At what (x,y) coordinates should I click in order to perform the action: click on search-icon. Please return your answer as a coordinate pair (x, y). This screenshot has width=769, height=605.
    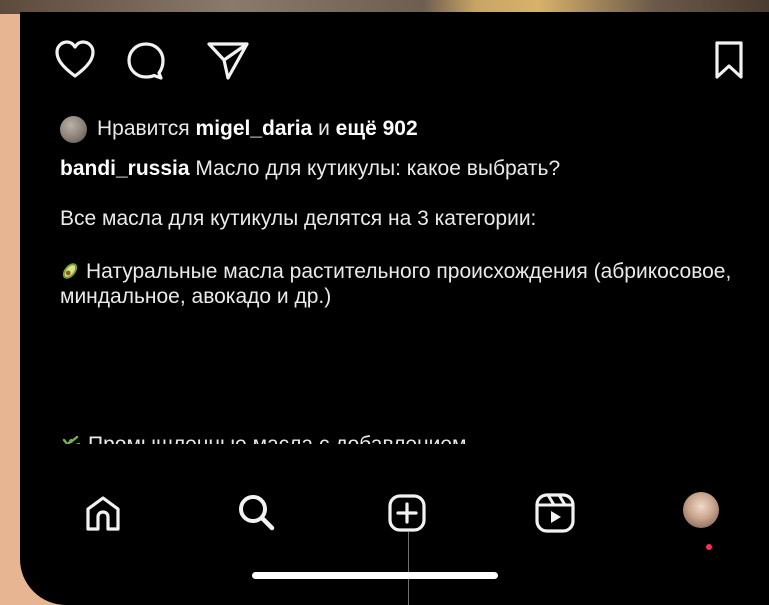
    Looking at the image, I should click on (256, 514).